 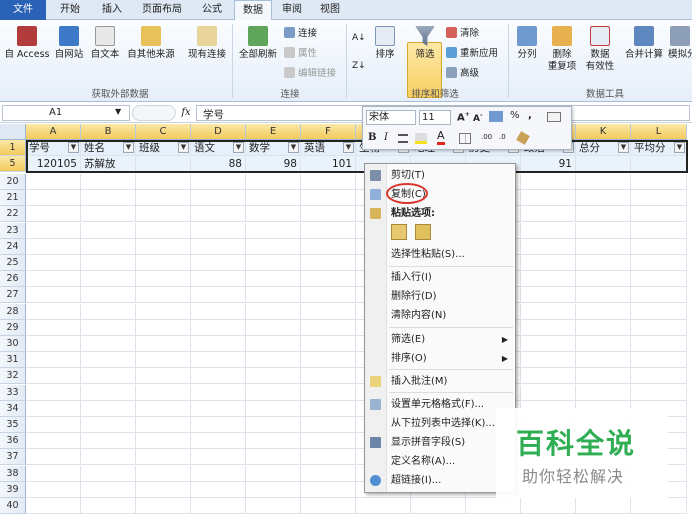 I want to click on sort-za-icon: Z↓, so click(x=359, y=66).